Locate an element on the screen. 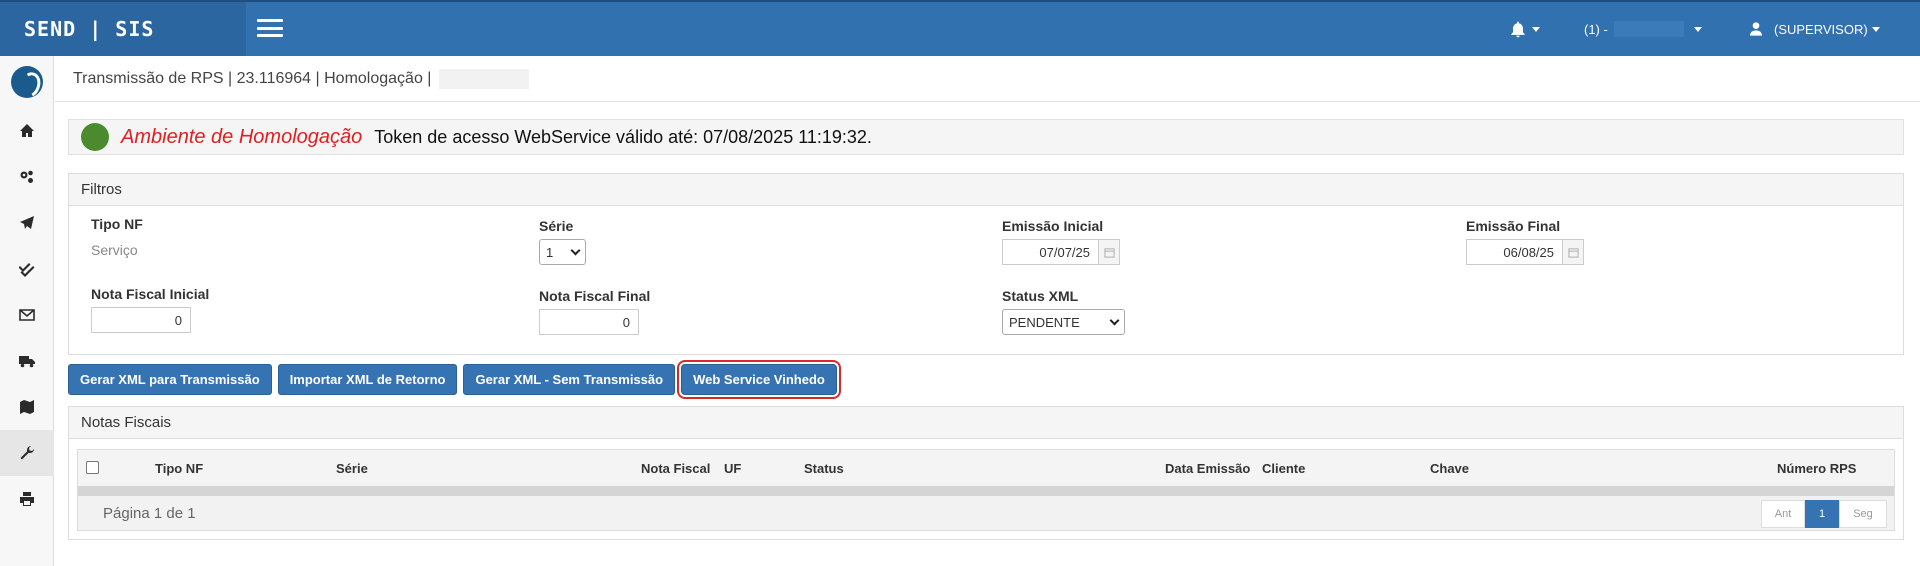 The image size is (1920, 566). nf-inicial-field: Nota Fiscal Inicial 0 is located at coordinates (150, 309).